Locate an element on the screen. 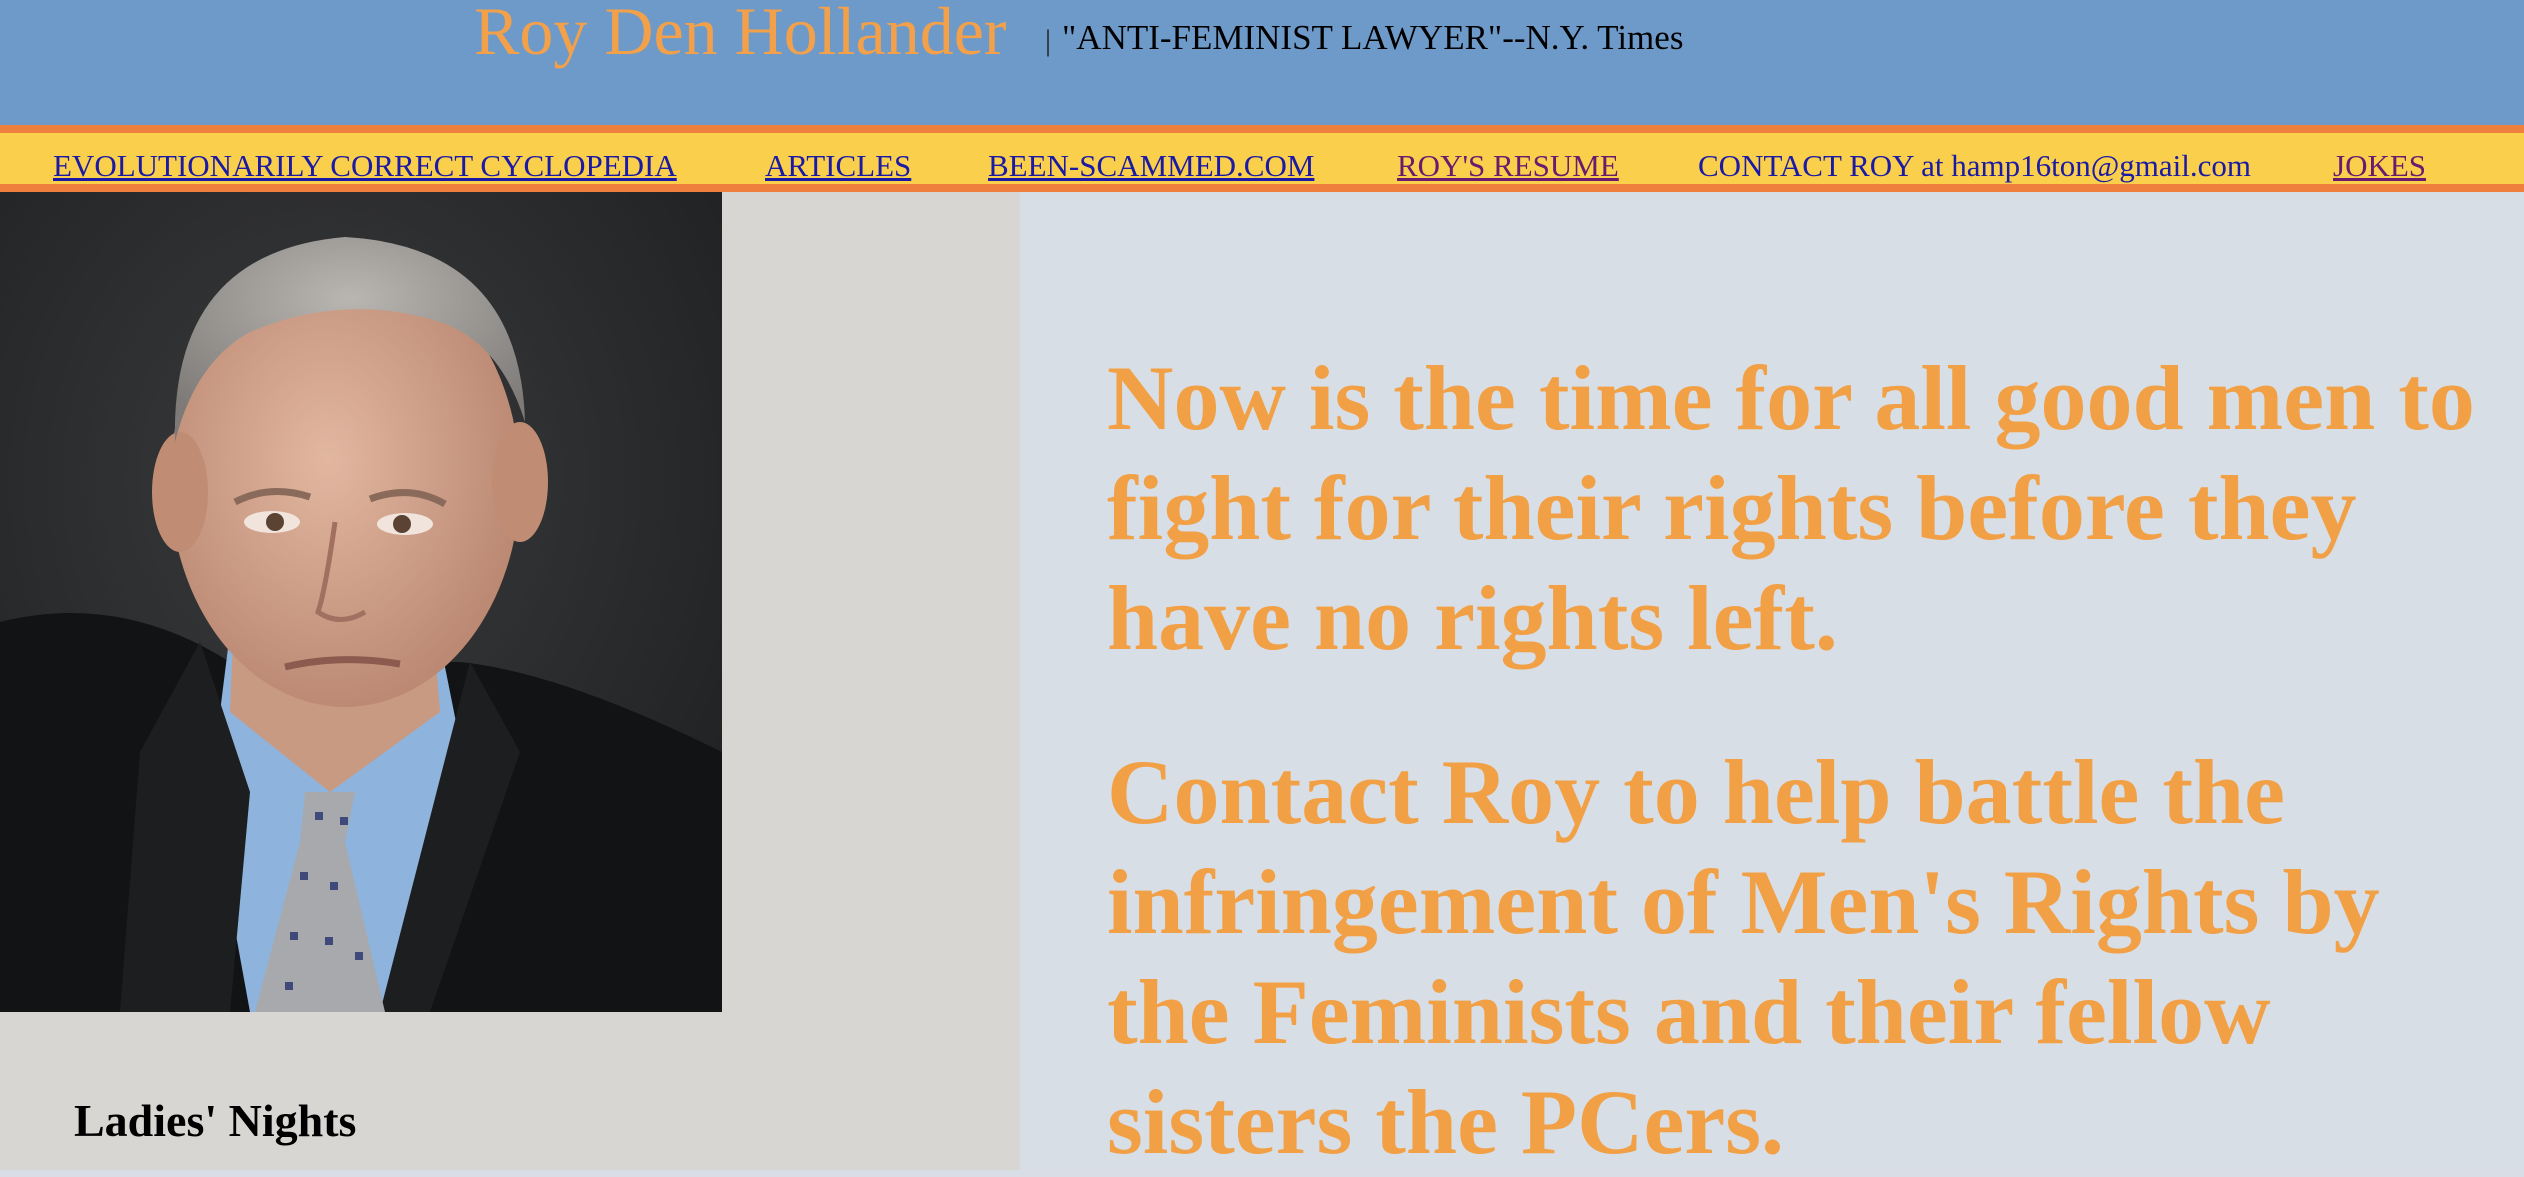 The width and height of the screenshot is (2524, 1177). nav-link-been-scammed: BEEN-SCAMMED.COM is located at coordinates (1151, 166).